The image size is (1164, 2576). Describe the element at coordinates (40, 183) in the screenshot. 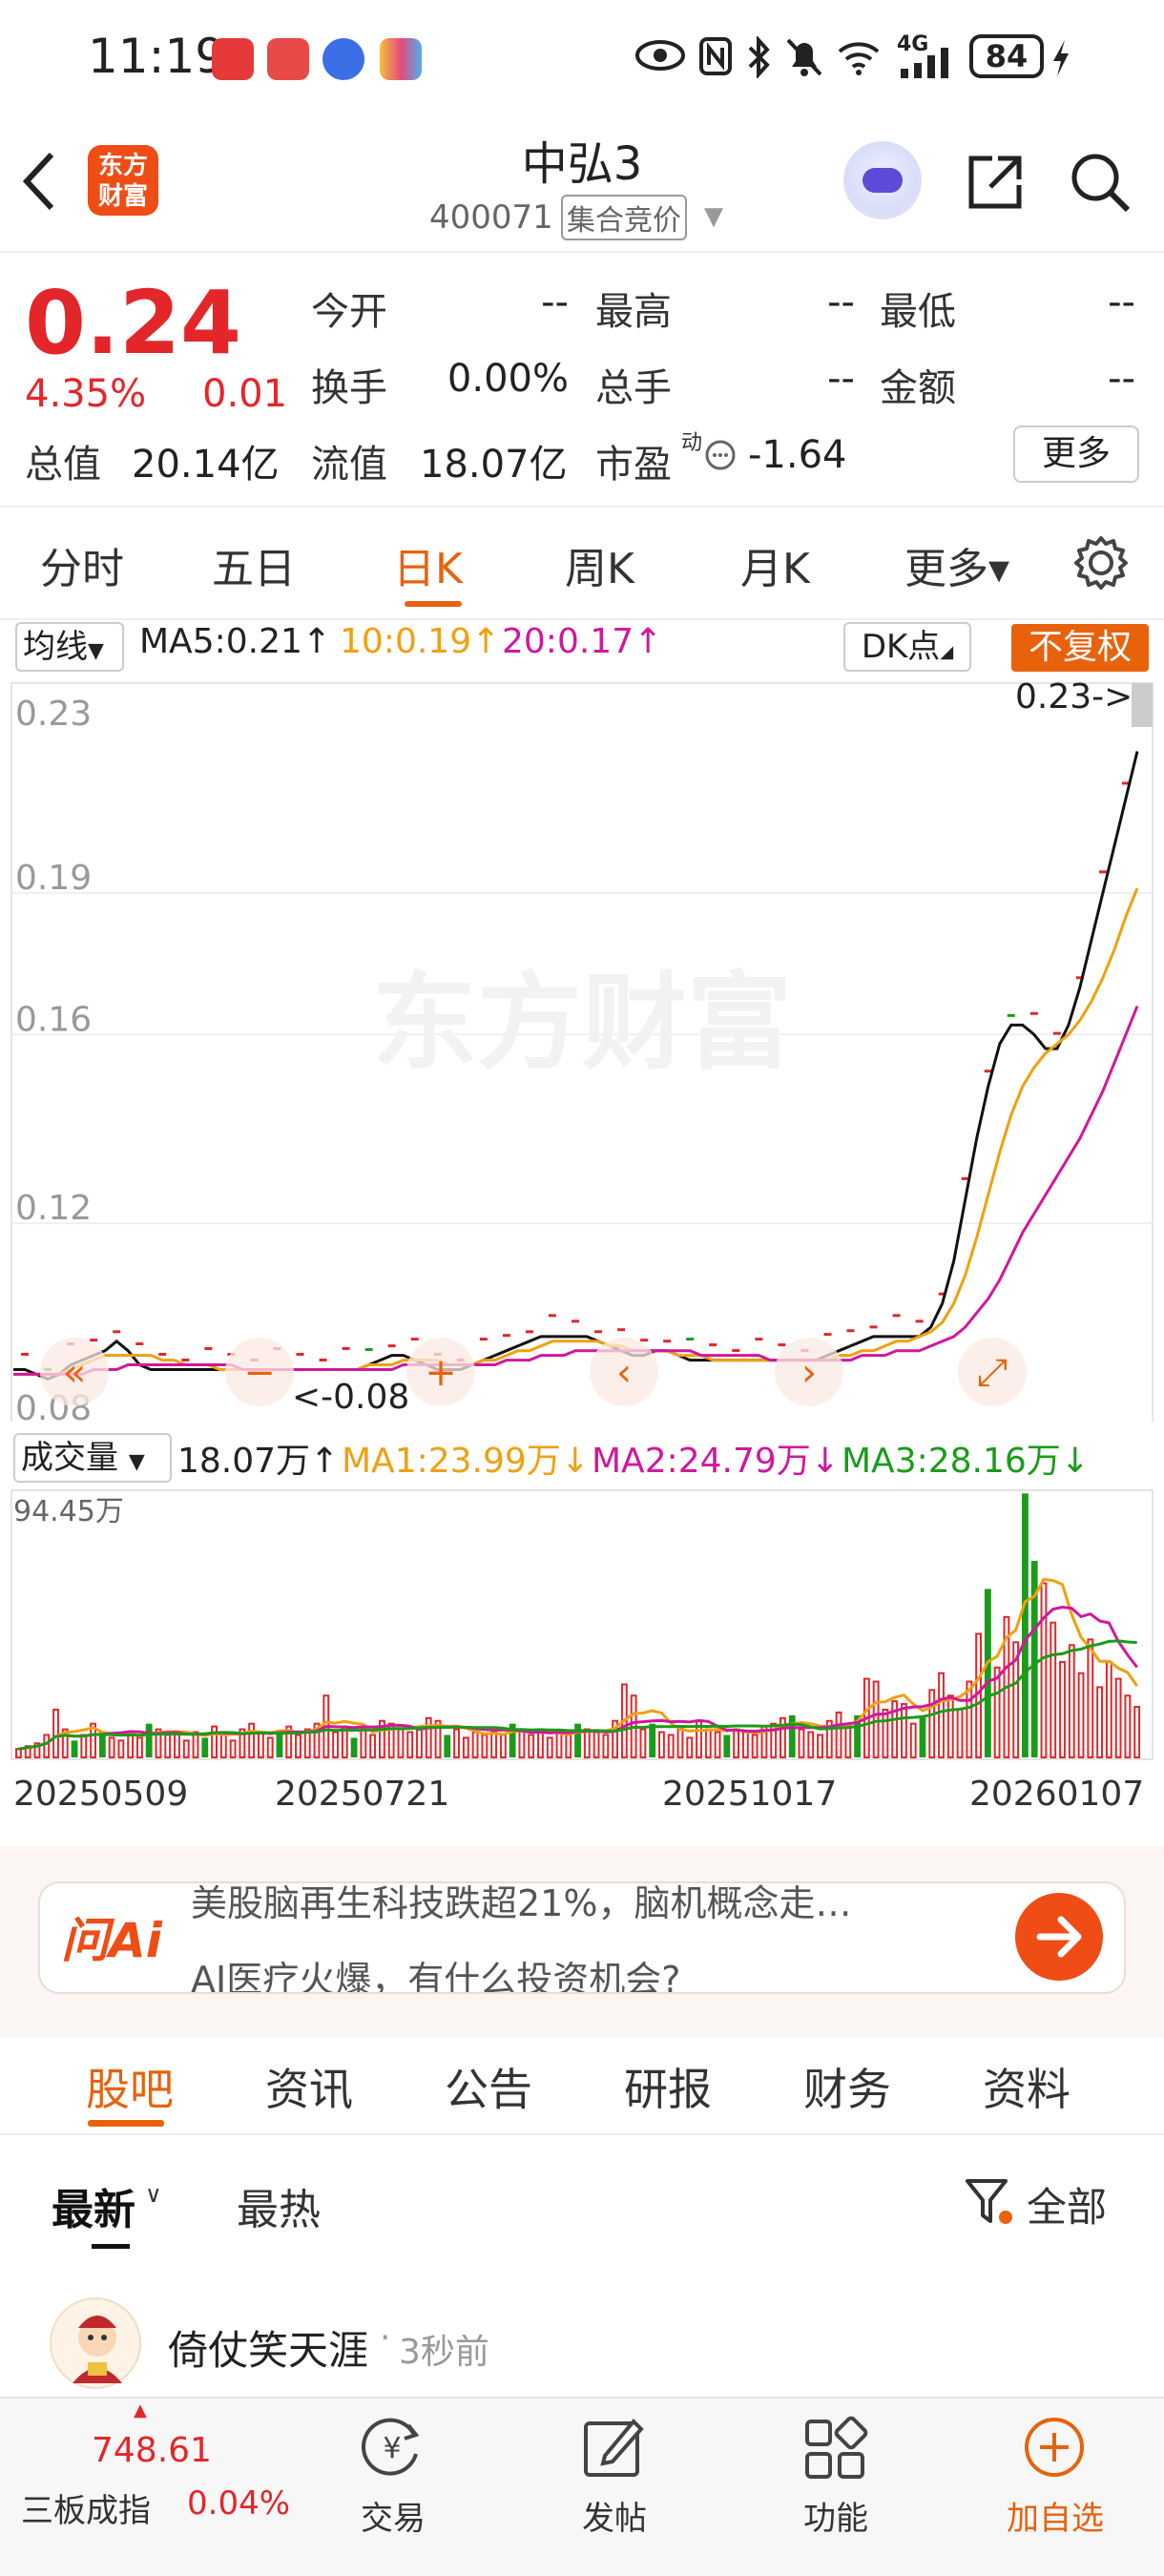

I see `back-button` at that location.